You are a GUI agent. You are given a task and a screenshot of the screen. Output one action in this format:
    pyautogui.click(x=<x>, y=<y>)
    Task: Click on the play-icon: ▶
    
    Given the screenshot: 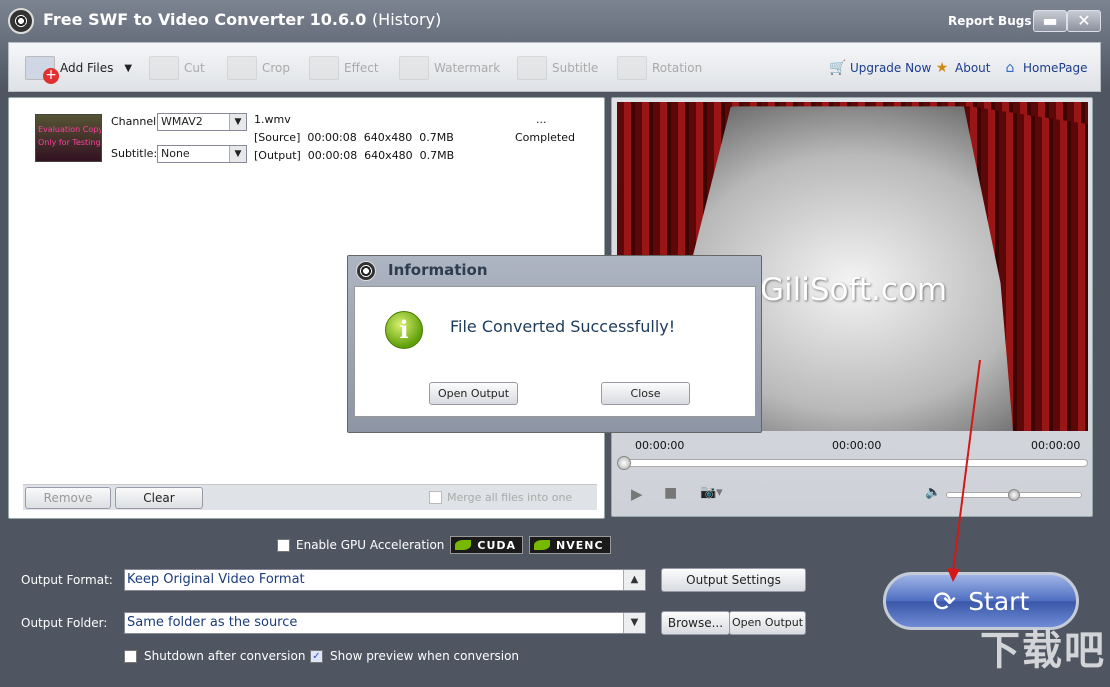 What is the action you would take?
    pyautogui.click(x=637, y=494)
    